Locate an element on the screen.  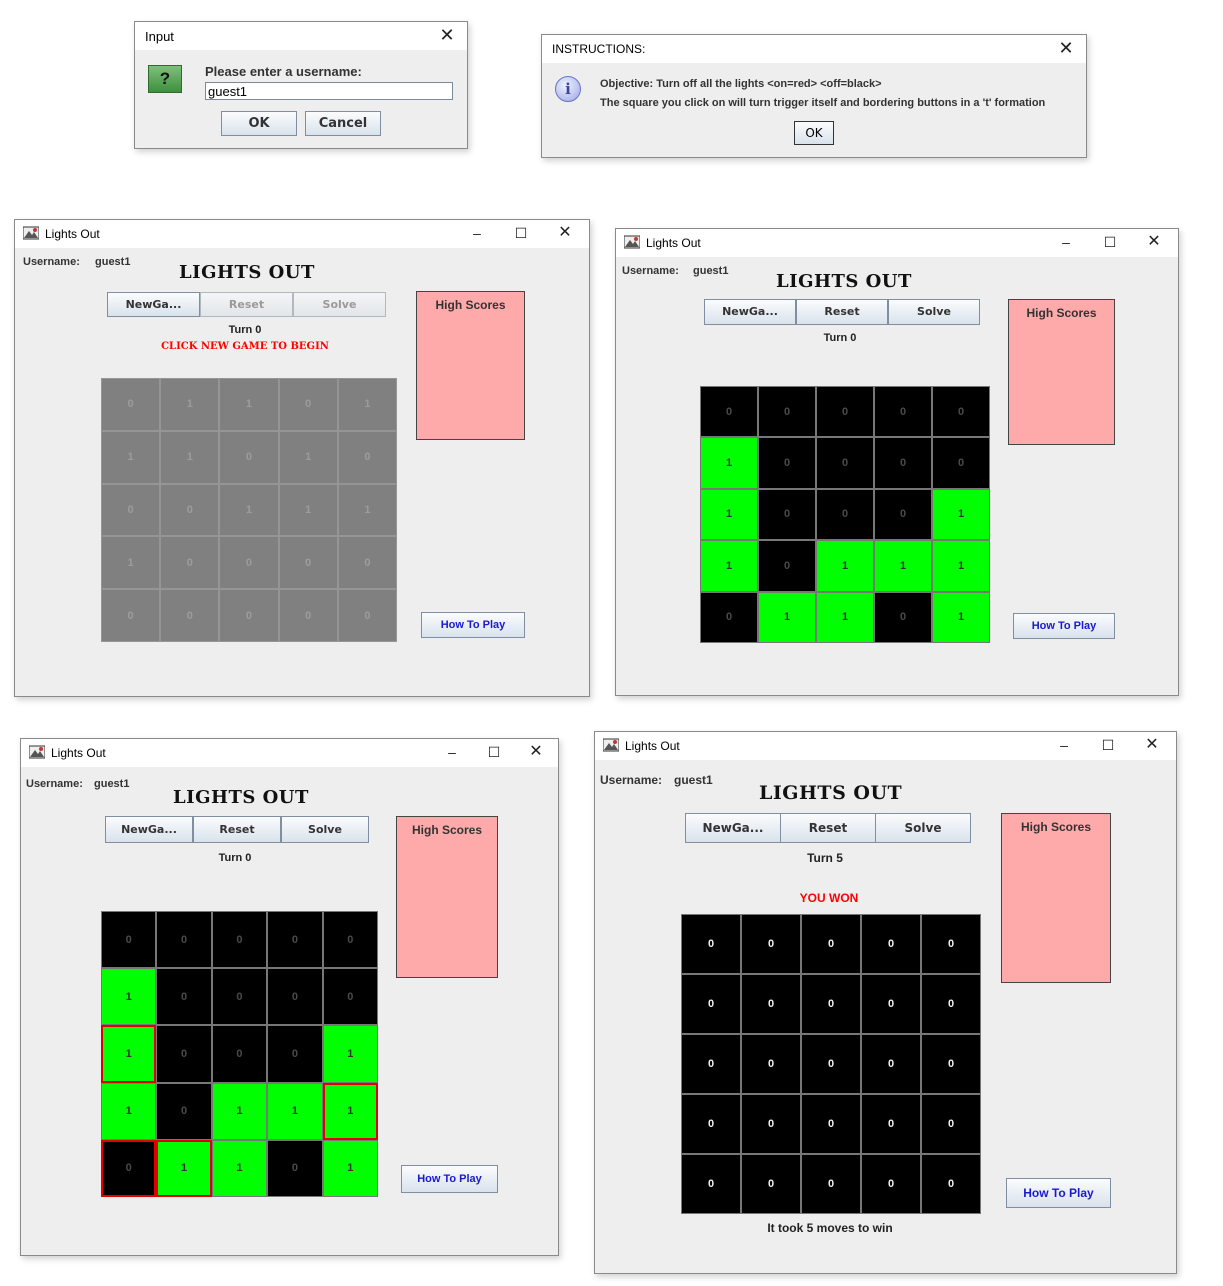
ok-button: OK is located at coordinates (259, 123).